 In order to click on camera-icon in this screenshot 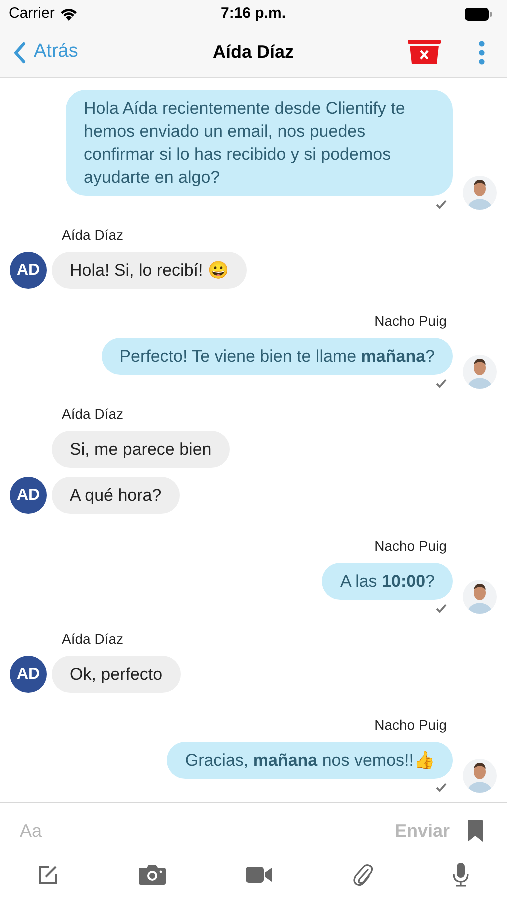, I will do `click(152, 874)`.